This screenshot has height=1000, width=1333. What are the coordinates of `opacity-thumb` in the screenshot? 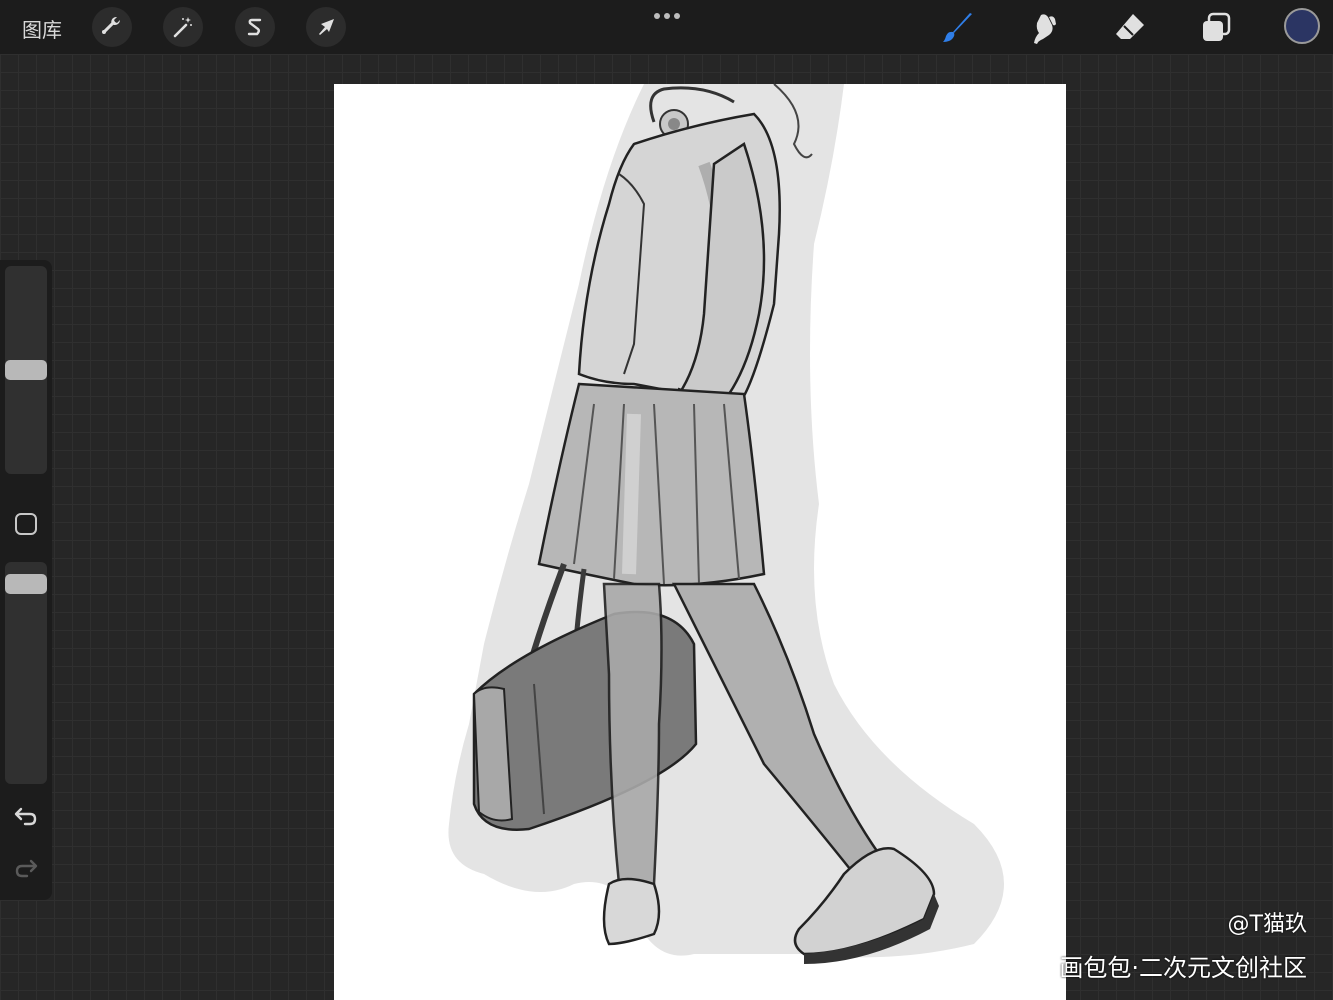 It's located at (26, 584).